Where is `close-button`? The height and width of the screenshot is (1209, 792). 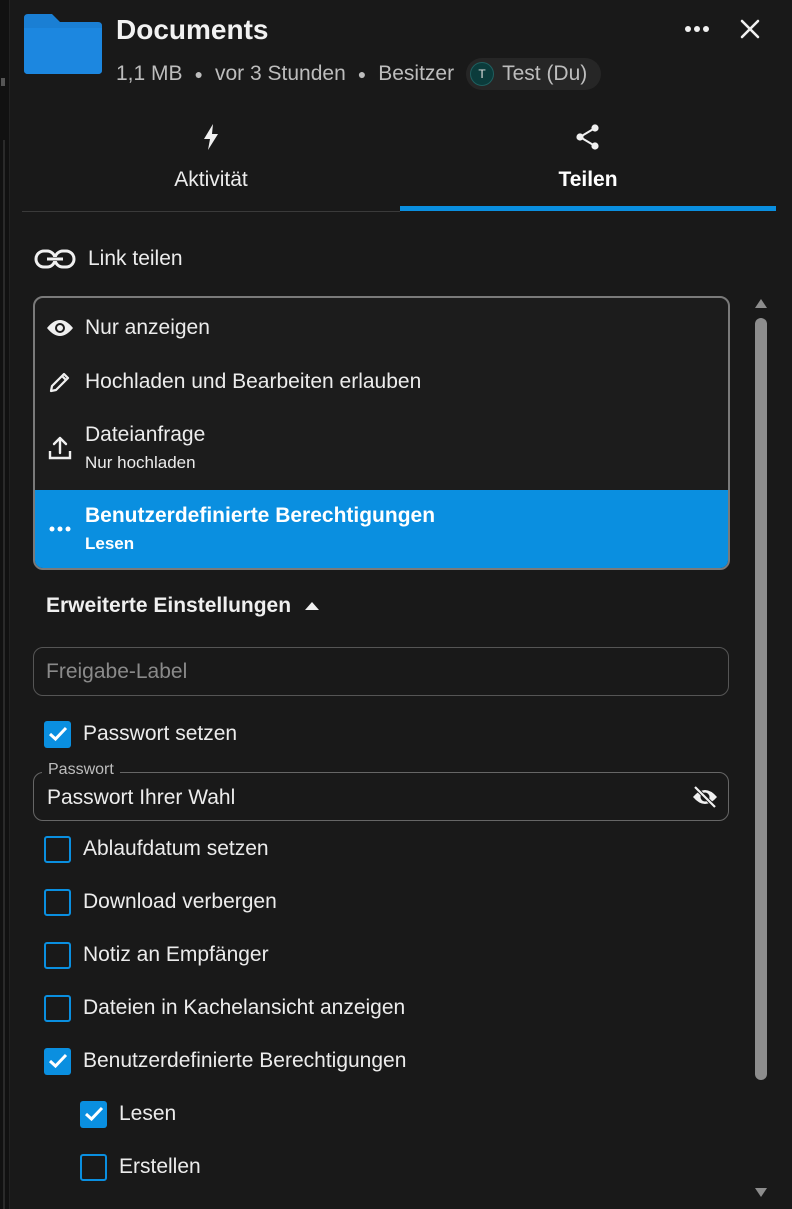
close-button is located at coordinates (750, 29).